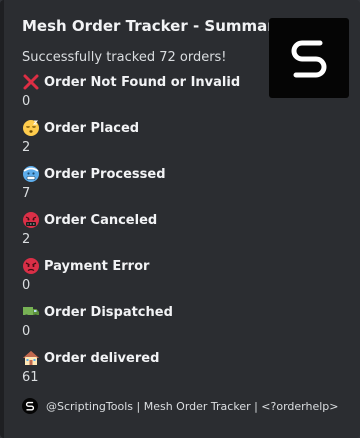  Describe the element at coordinates (101, 220) in the screenshot. I see `field-name: Order Canceled` at that location.